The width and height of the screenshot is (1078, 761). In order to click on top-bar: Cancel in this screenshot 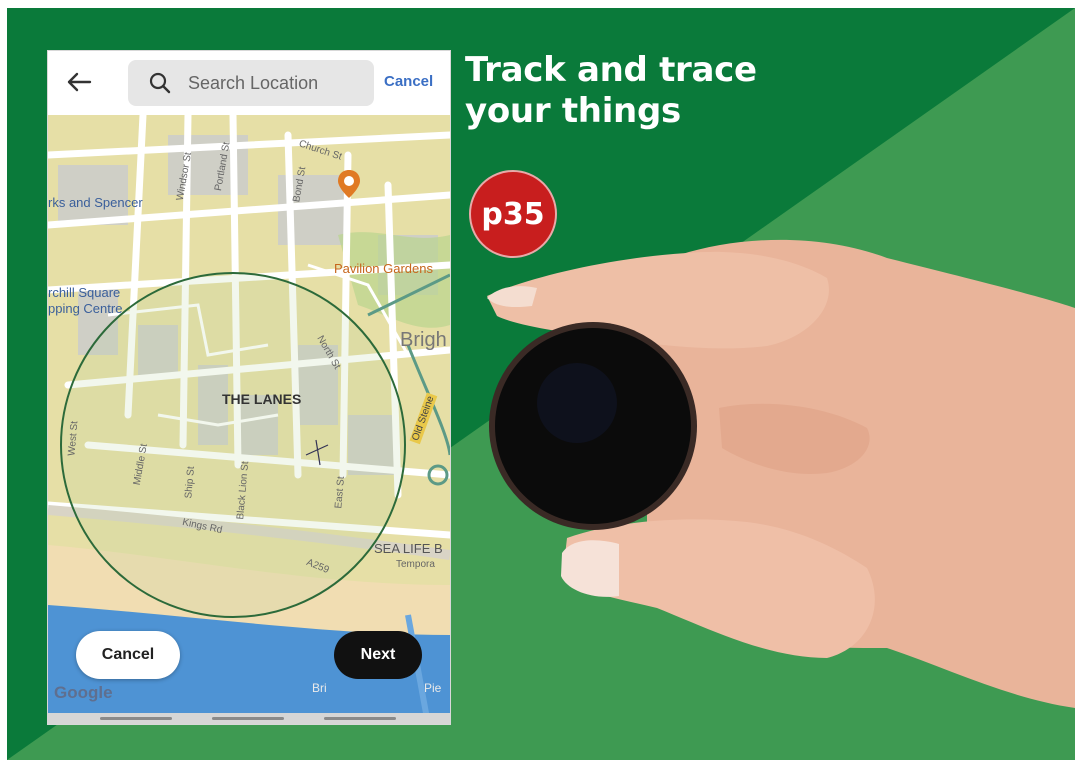, I will do `click(249, 83)`.